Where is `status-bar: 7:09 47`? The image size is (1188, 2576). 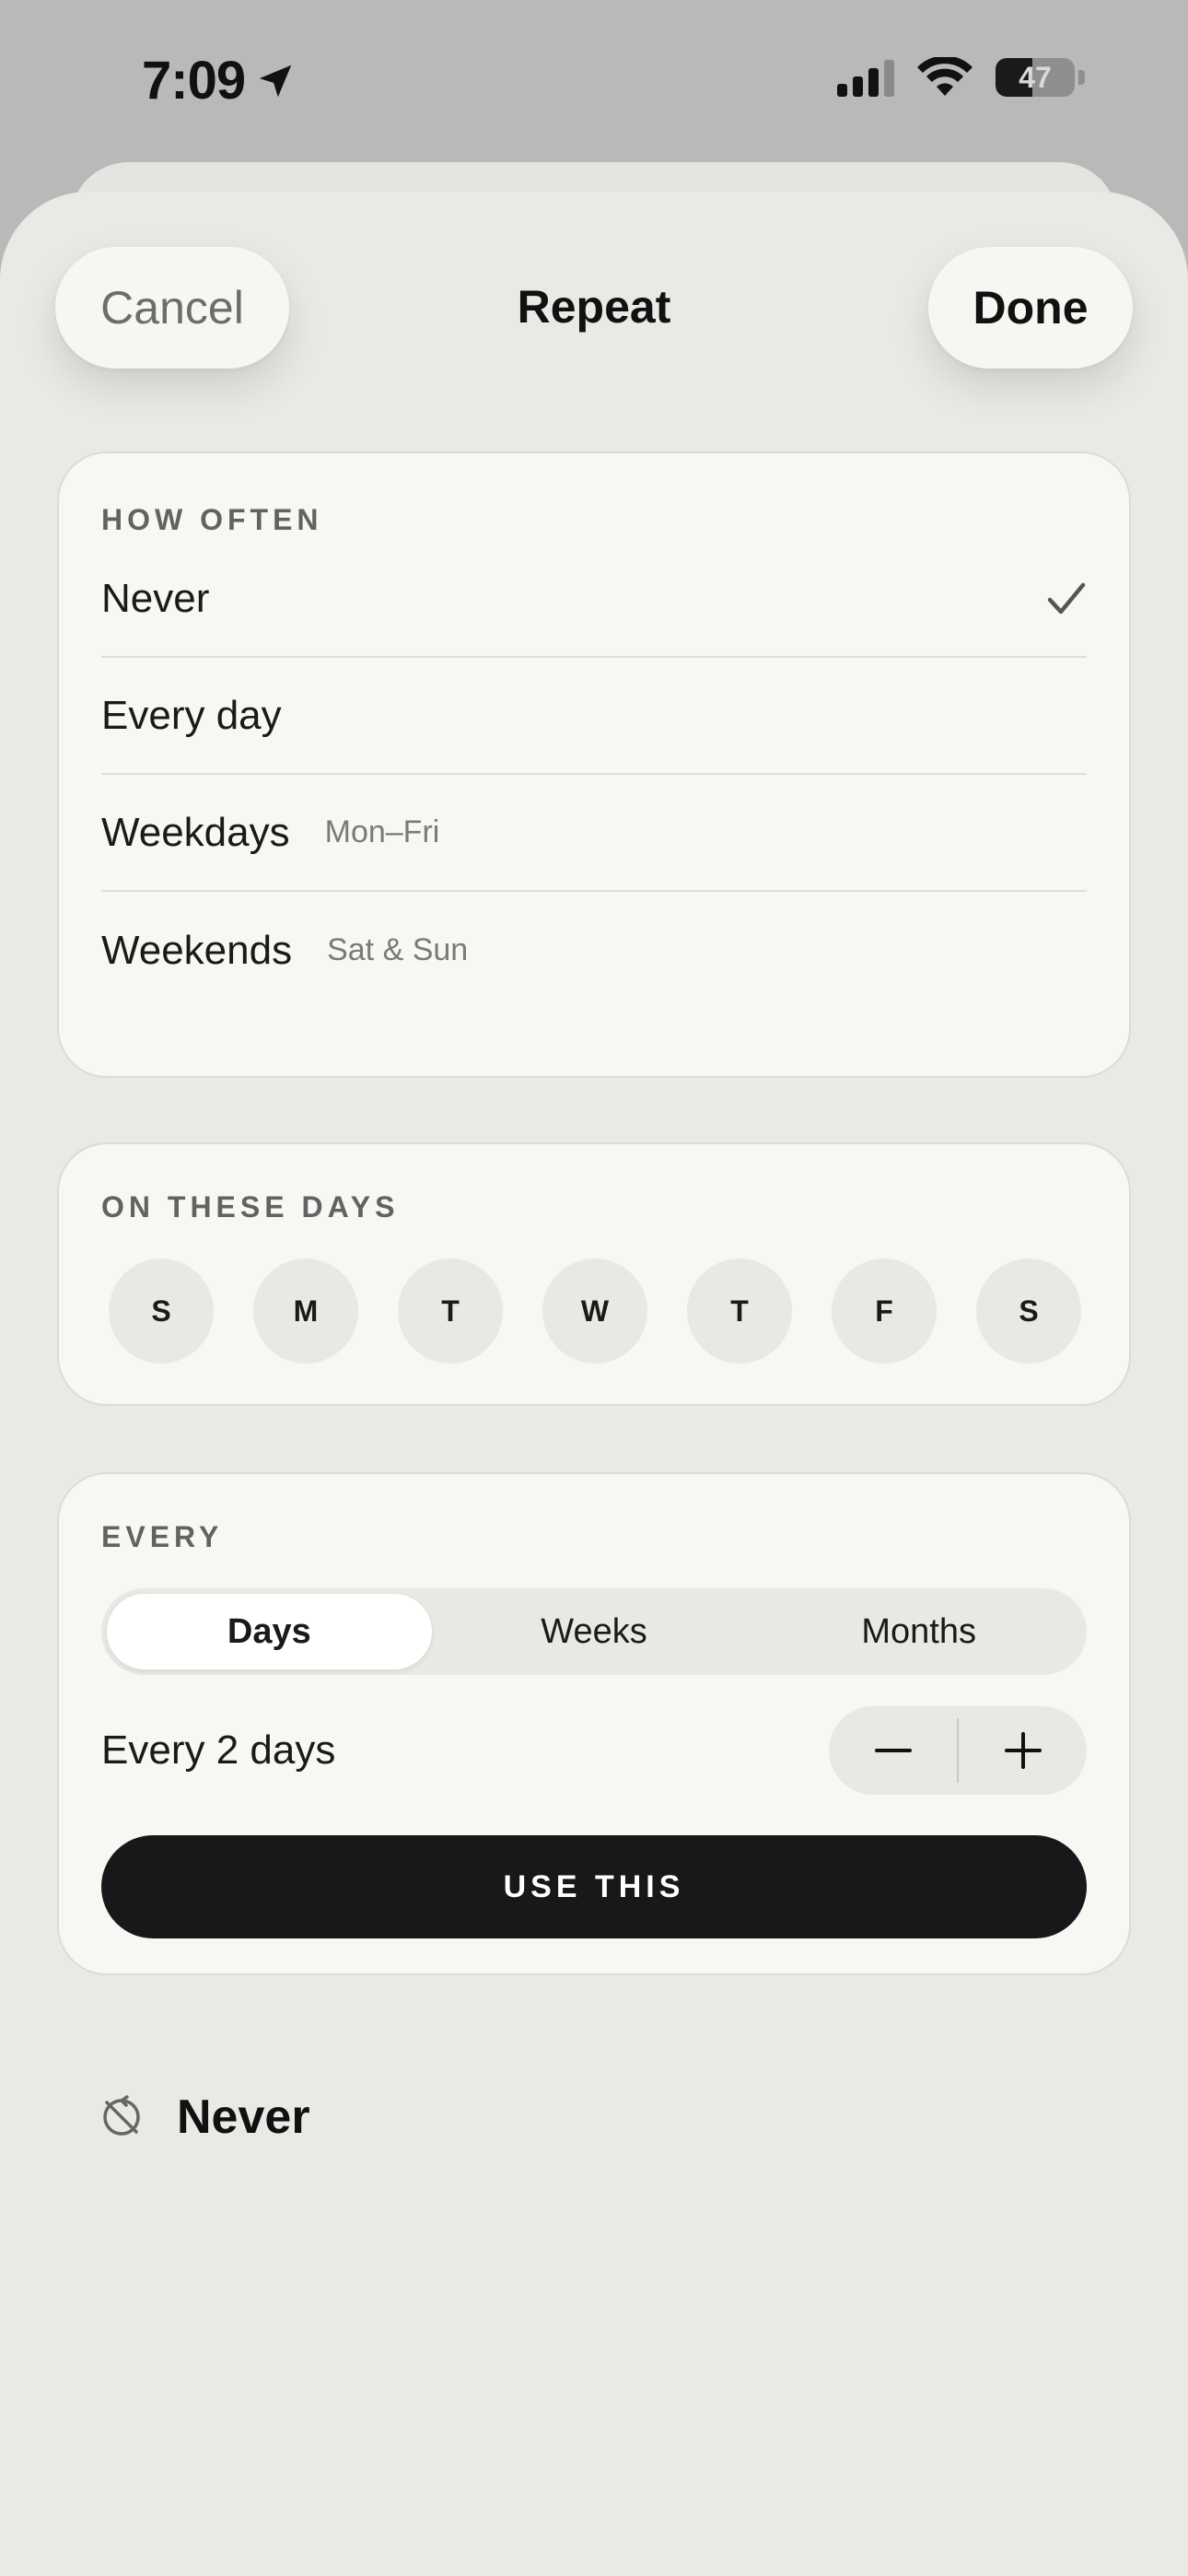 status-bar: 7:09 47 is located at coordinates (594, 78).